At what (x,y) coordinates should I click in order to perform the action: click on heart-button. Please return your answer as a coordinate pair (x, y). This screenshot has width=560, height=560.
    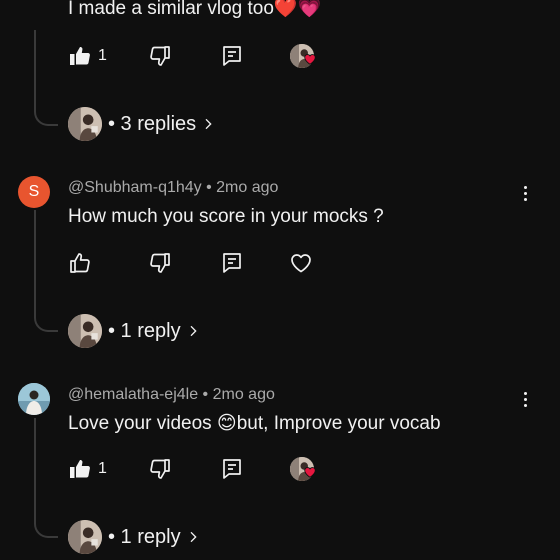
    Looking at the image, I should click on (301, 263).